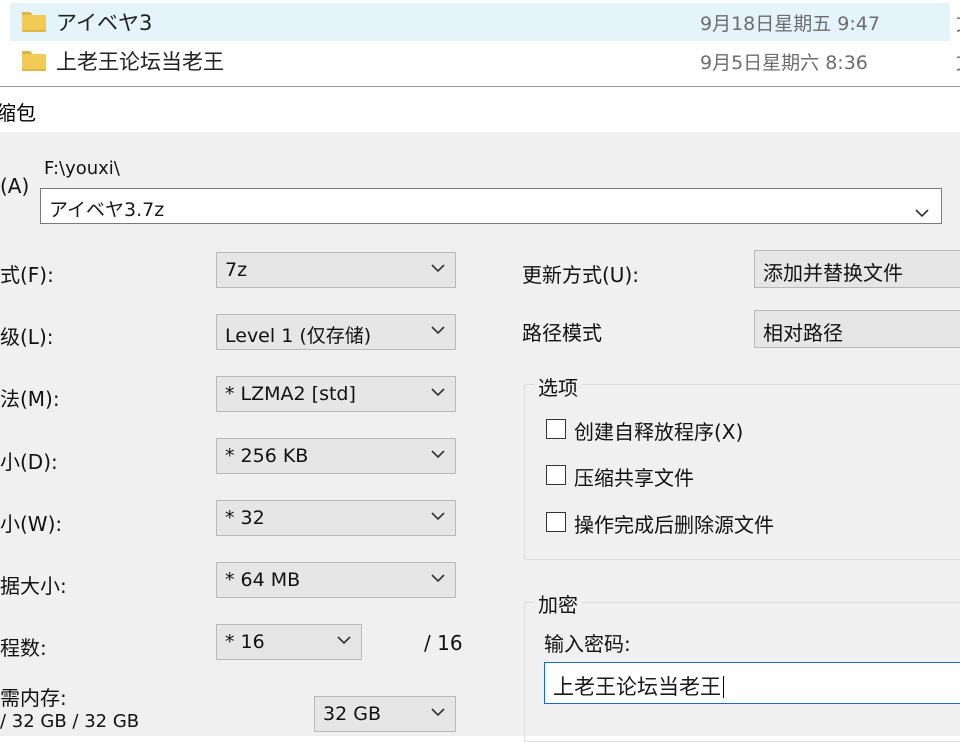 This screenshot has height=742, width=960. What do you see at coordinates (236, 270) in the screenshot?
I see `format-value: 7z` at bounding box center [236, 270].